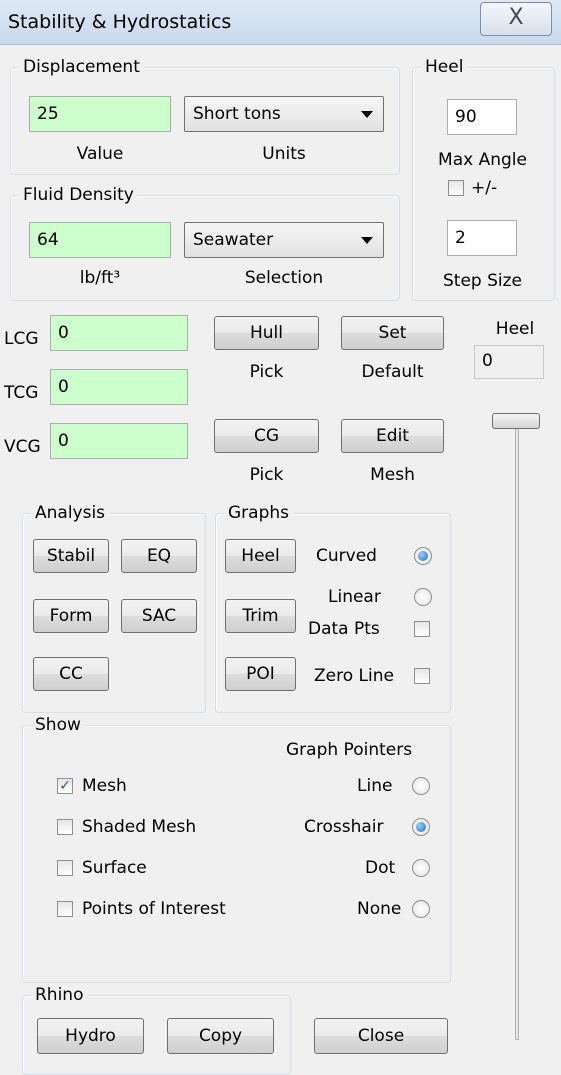 The height and width of the screenshot is (1075, 561). I want to click on close-icon: X, so click(516, 17).